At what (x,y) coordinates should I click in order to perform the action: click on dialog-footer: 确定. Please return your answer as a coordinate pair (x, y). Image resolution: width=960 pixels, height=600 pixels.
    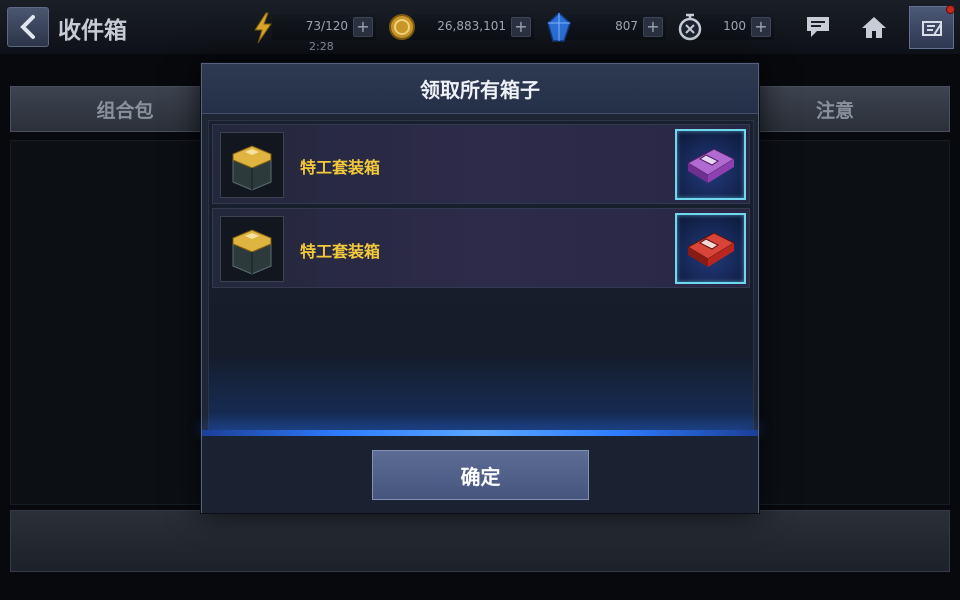
    Looking at the image, I should click on (480, 474).